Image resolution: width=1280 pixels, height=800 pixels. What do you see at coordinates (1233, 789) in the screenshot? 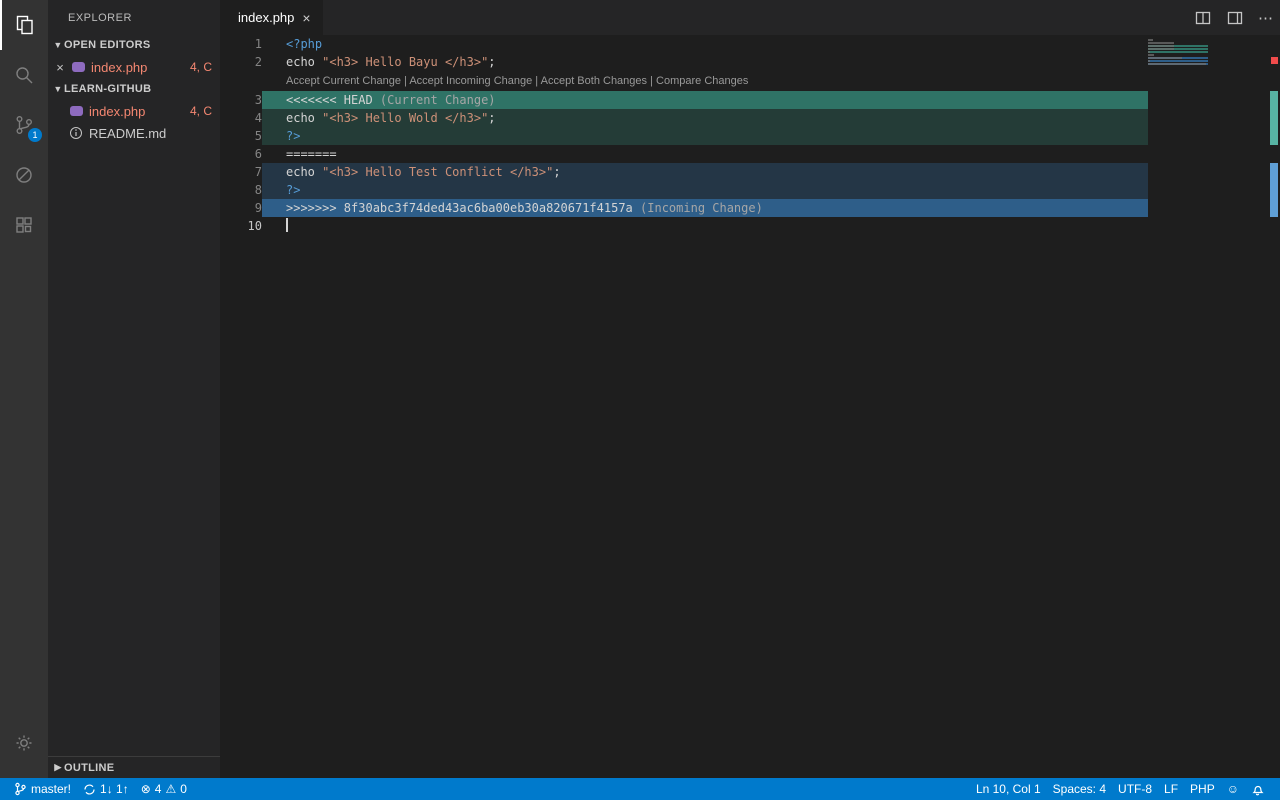
I see `feedback-smiley-icon: ☺` at bounding box center [1233, 789].